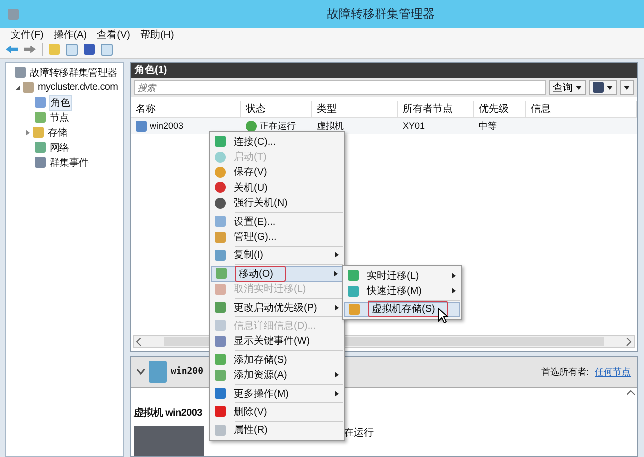 The height and width of the screenshot is (457, 644). Describe the element at coordinates (73, 73) in the screenshot. I see `tree-item: 故障转移群集管理器` at that location.